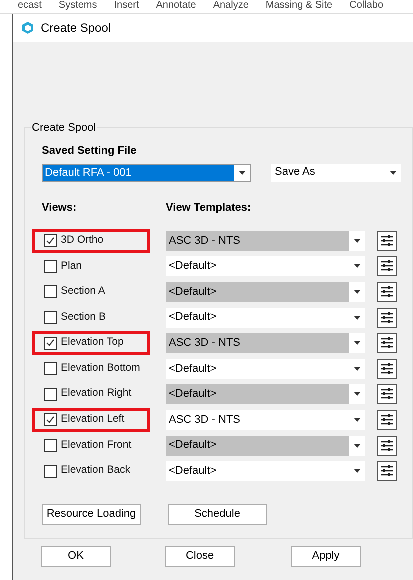  I want to click on action-button: Resource Loading, so click(91, 514).